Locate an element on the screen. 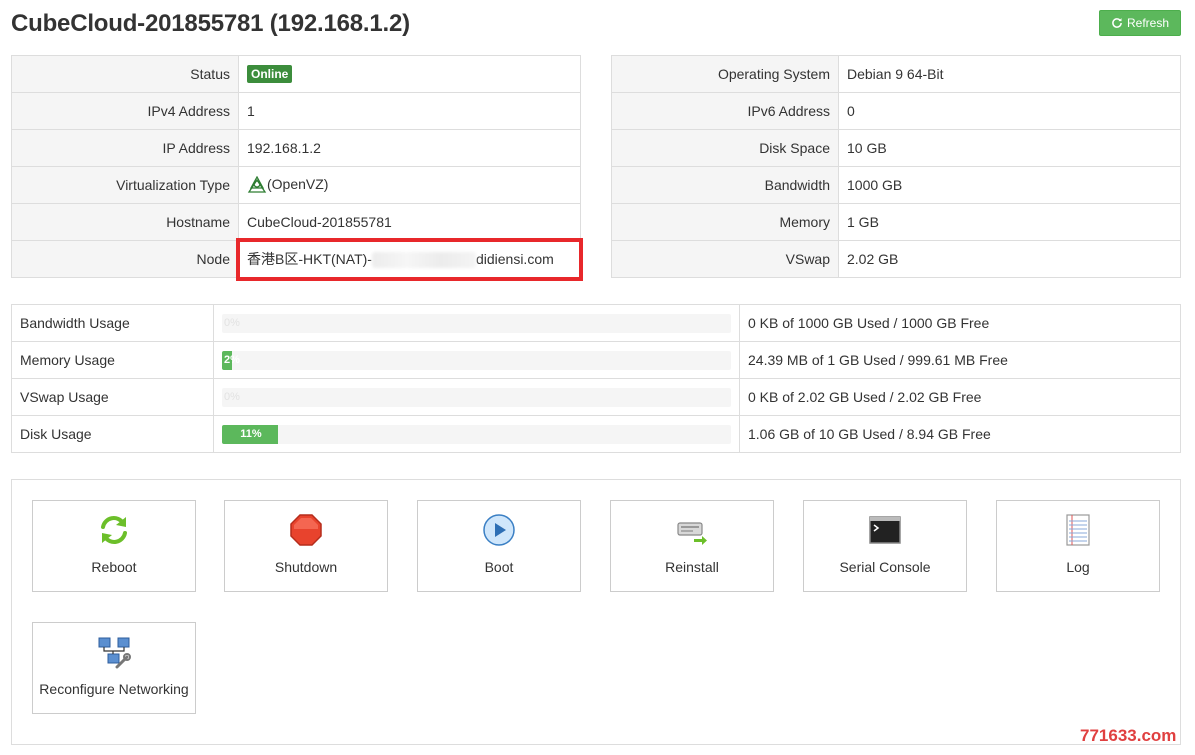 The height and width of the screenshot is (755, 1195). usage-label: Disk Usage is located at coordinates (112, 434).